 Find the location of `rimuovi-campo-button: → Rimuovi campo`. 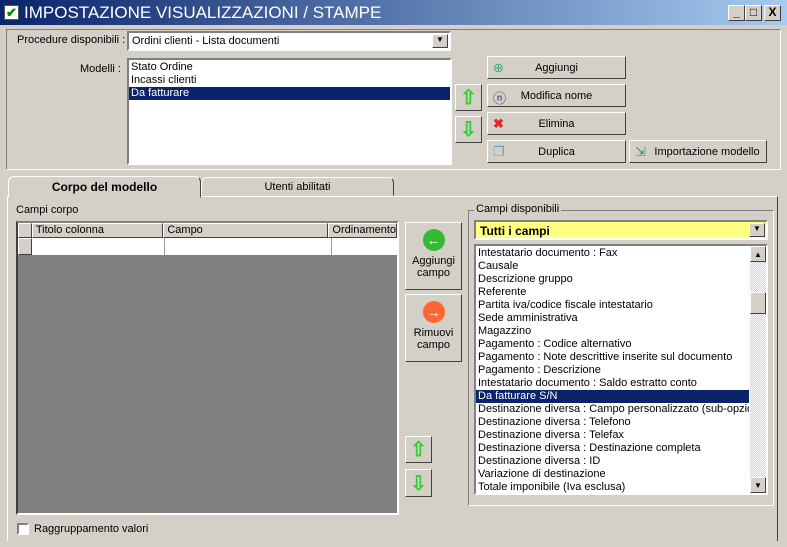

rimuovi-campo-button: → Rimuovi campo is located at coordinates (433, 328).